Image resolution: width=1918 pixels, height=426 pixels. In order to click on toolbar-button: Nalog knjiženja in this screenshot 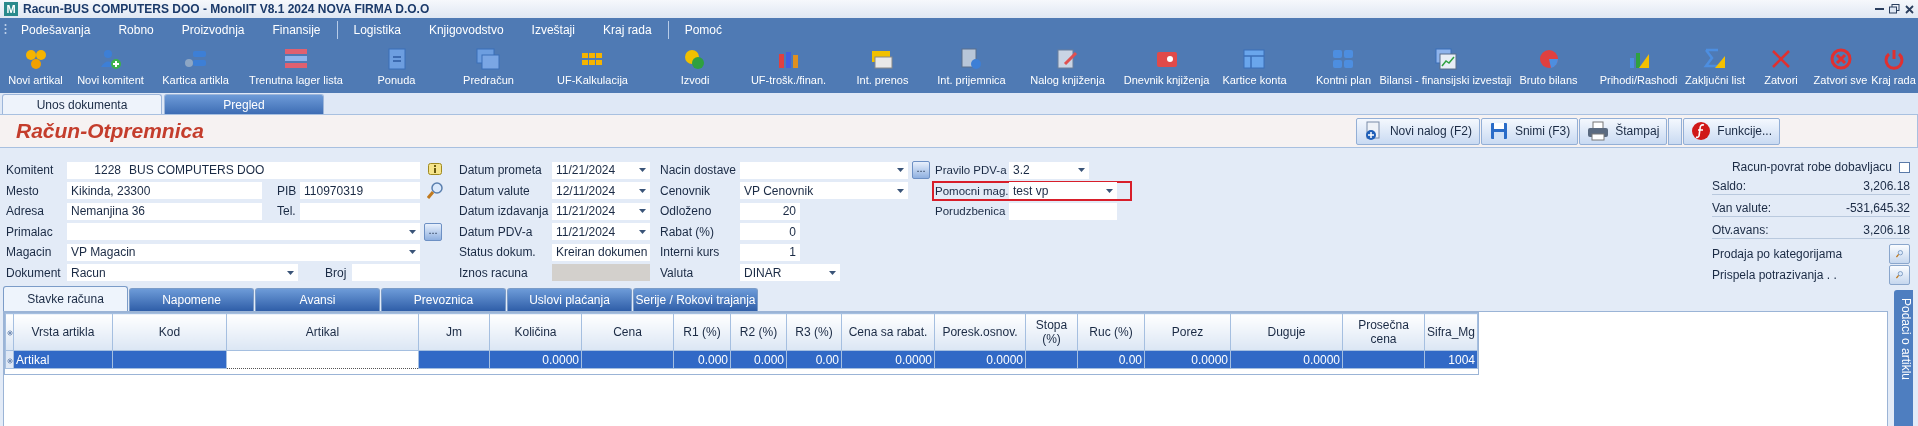, I will do `click(1067, 67)`.